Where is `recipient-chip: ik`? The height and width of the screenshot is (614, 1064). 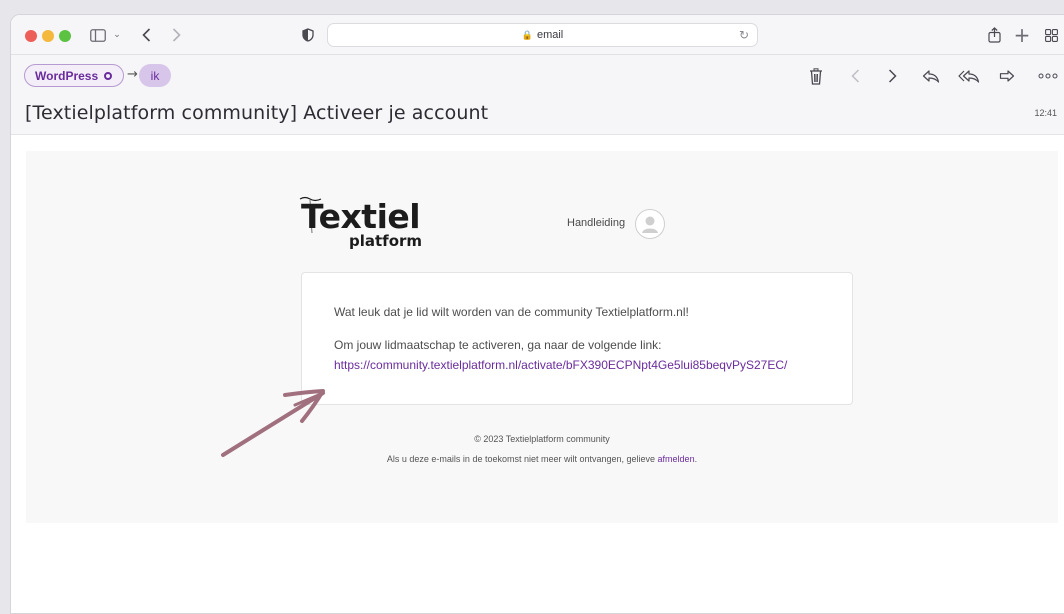 recipient-chip: ik is located at coordinates (155, 75).